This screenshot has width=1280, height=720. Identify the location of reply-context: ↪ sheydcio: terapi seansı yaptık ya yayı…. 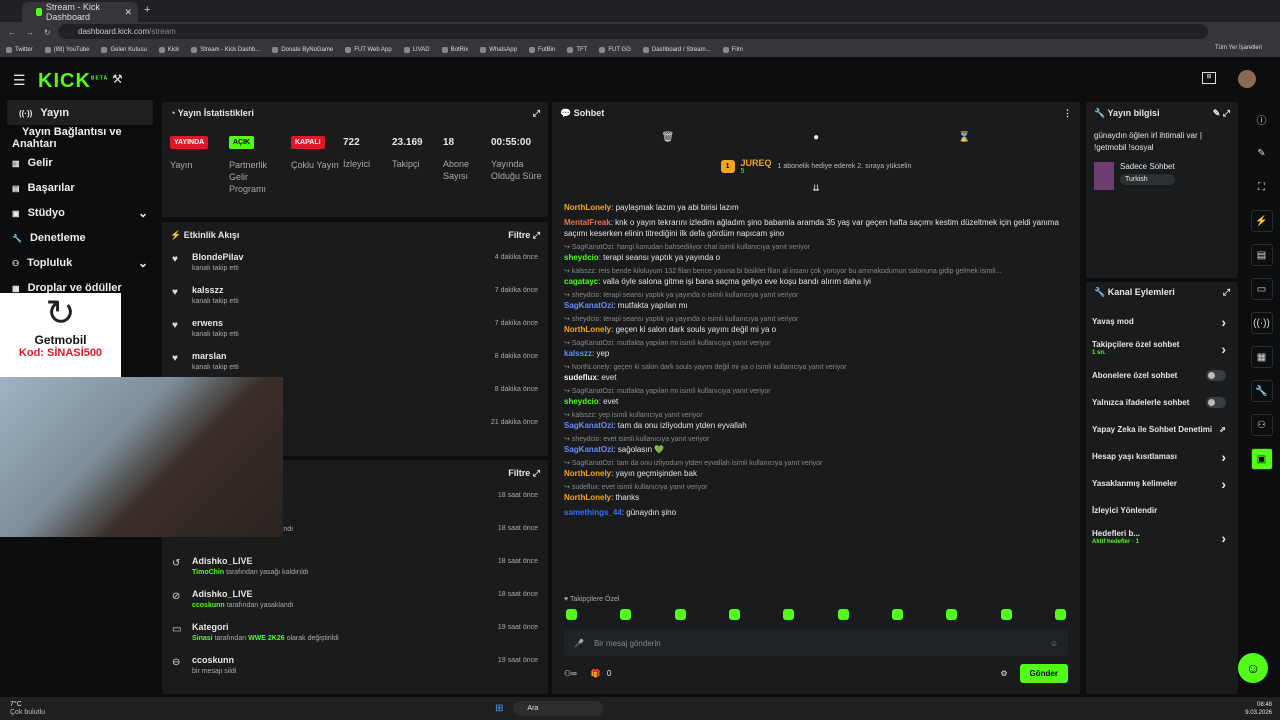
(816, 319).